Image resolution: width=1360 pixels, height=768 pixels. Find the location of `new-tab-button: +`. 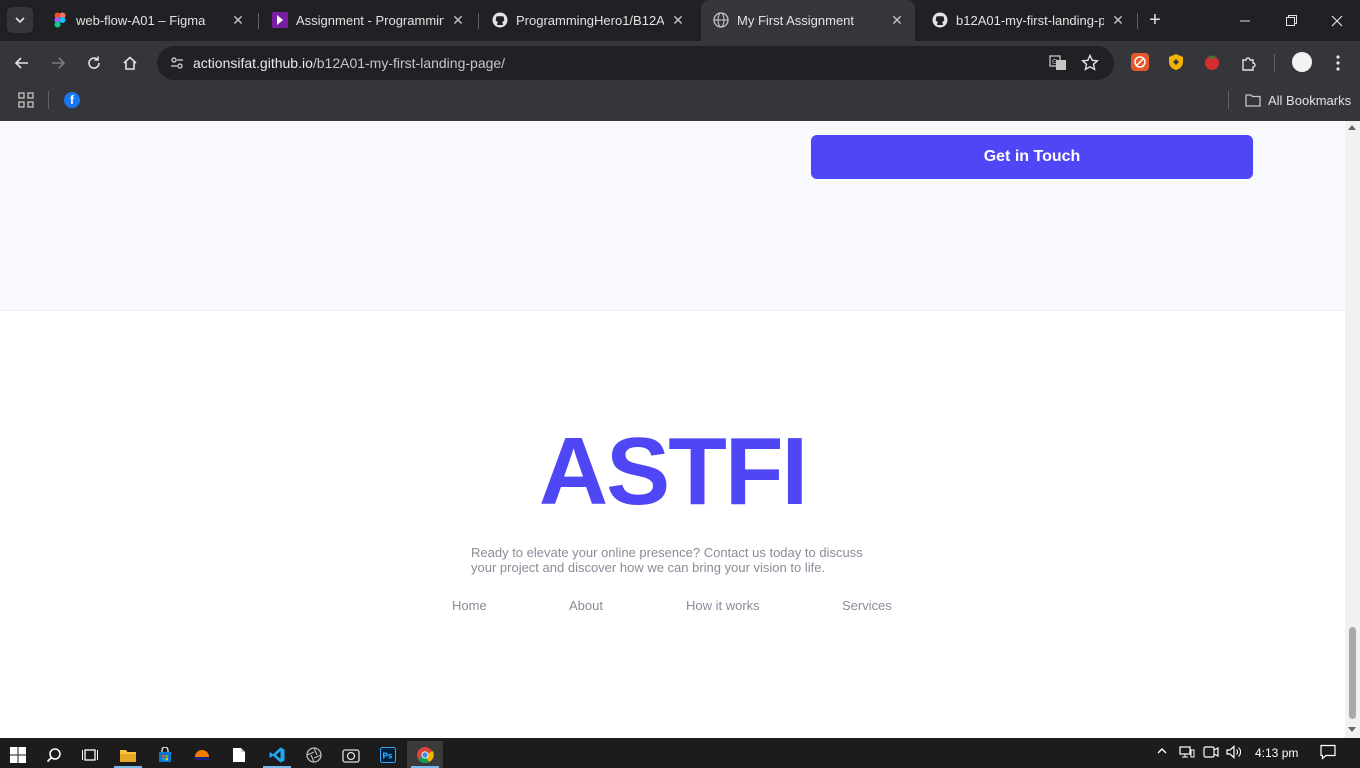

new-tab-button: + is located at coordinates (1155, 20).